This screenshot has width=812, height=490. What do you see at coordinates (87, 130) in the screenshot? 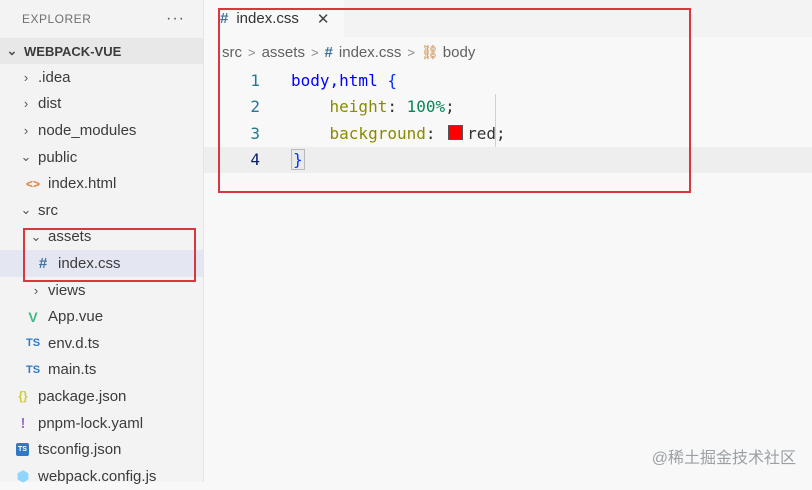
I see `tree-item-label: node_modules` at bounding box center [87, 130].